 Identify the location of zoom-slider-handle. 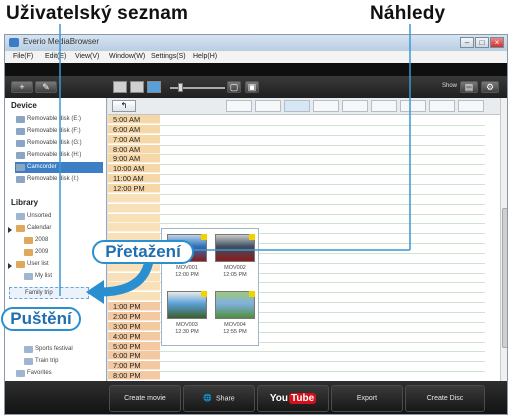
(180, 87).